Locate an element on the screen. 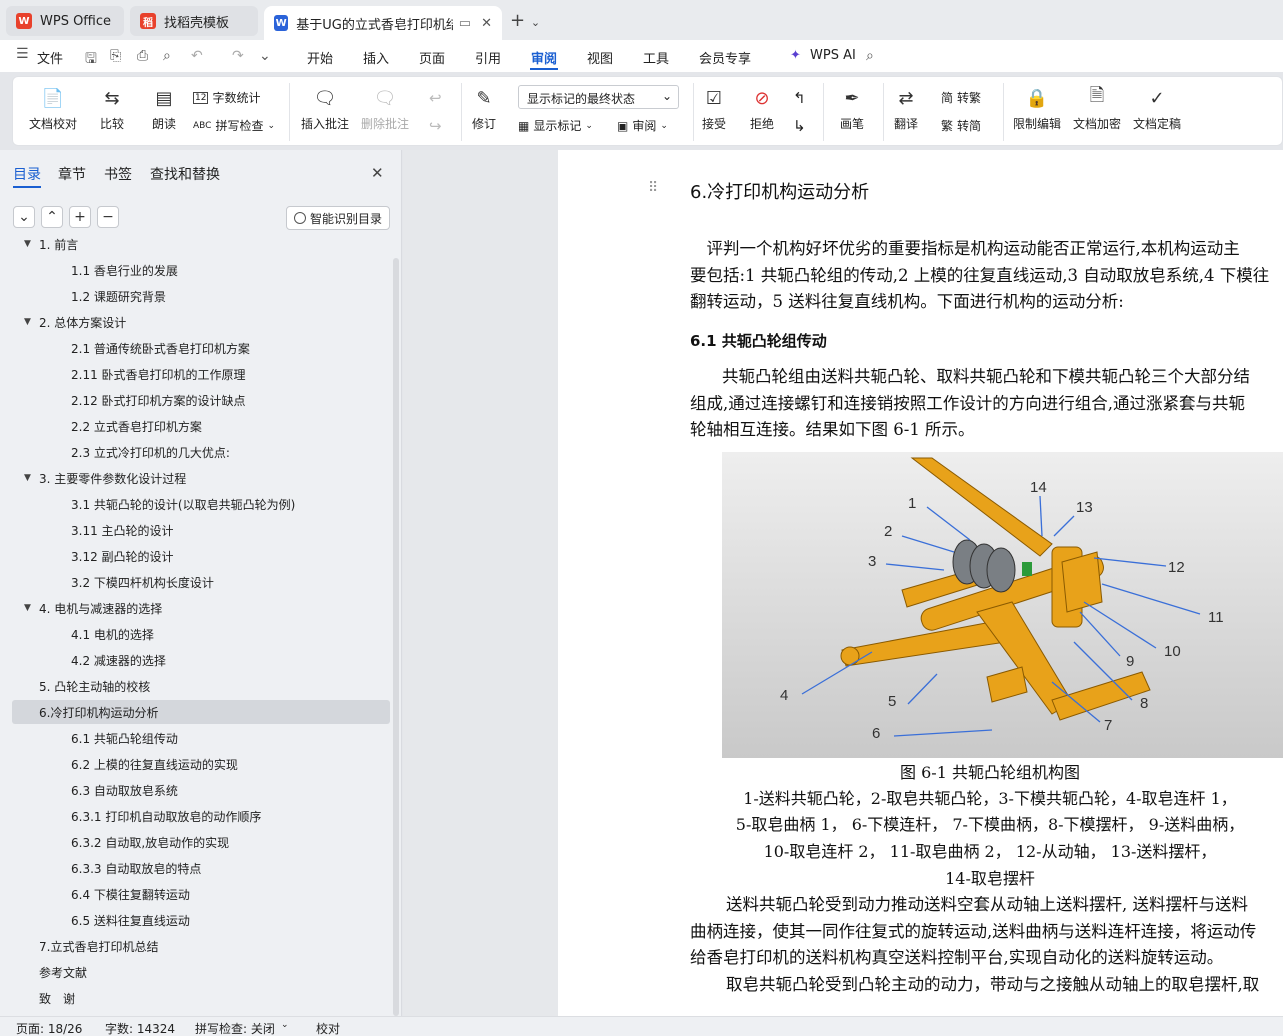 The image size is (1283, 1036). page-indicator: 页面: 18/26 is located at coordinates (49, 1028).